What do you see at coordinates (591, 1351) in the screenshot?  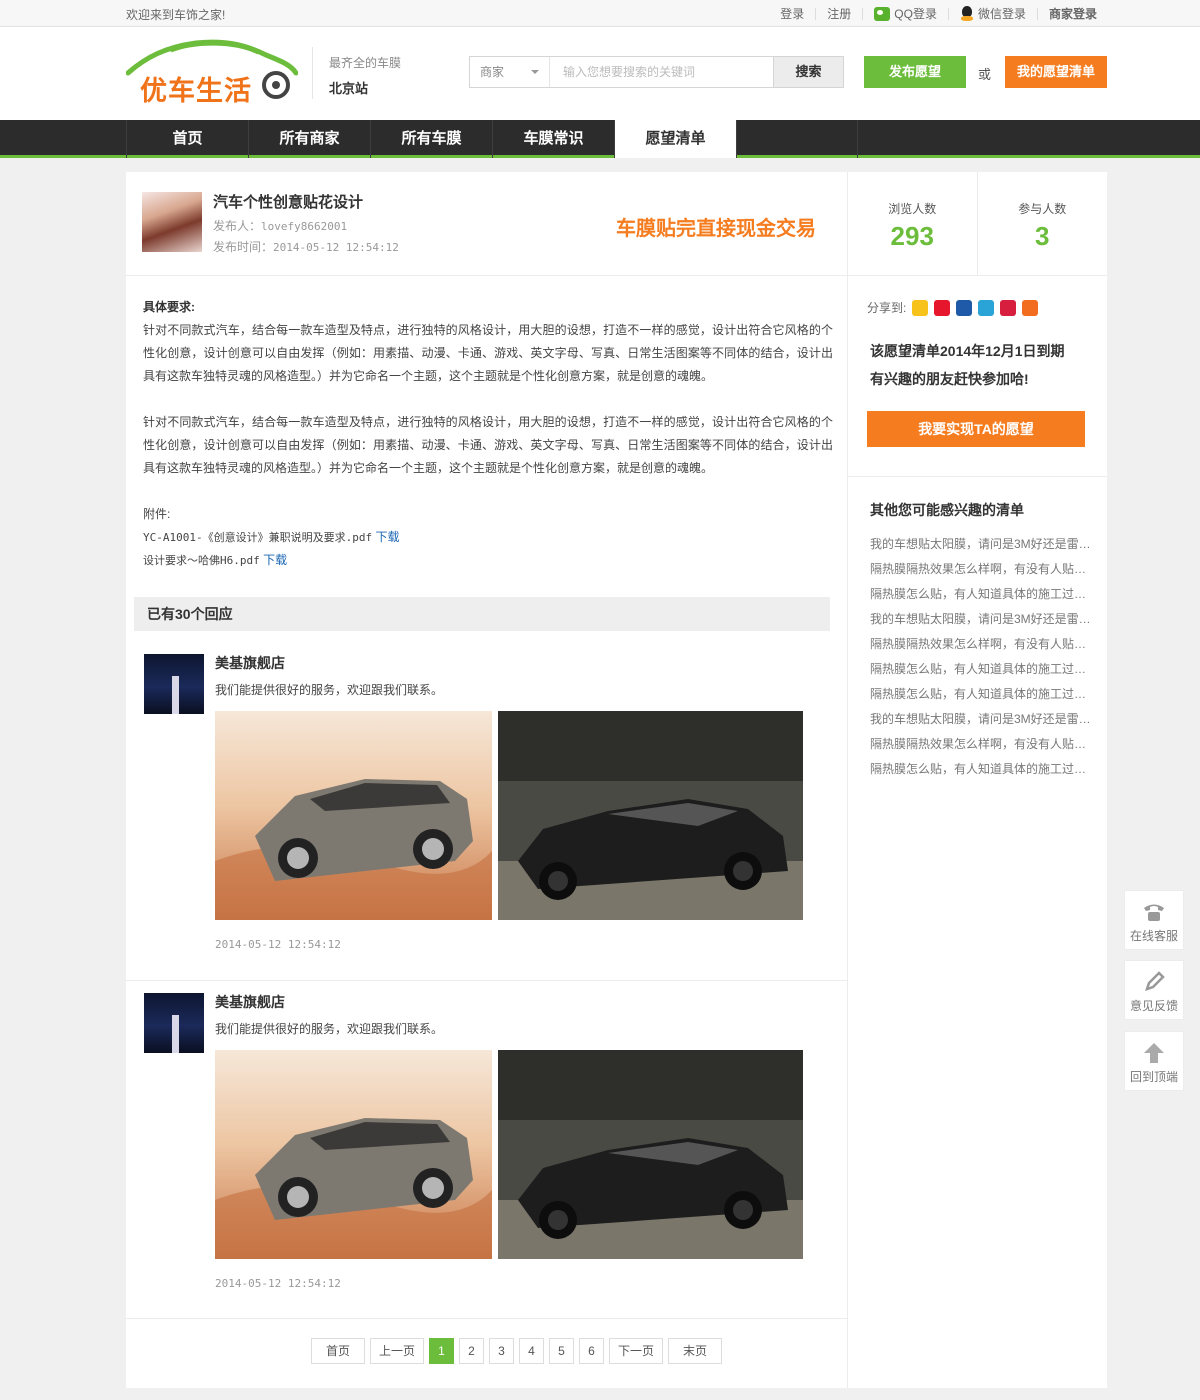 I see `page-number: 6` at bounding box center [591, 1351].